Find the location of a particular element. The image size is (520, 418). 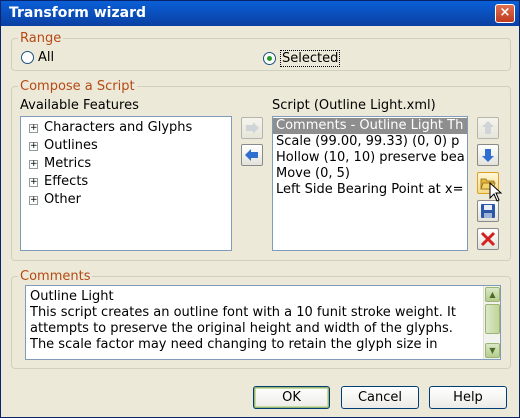

save-script-button is located at coordinates (488, 211).